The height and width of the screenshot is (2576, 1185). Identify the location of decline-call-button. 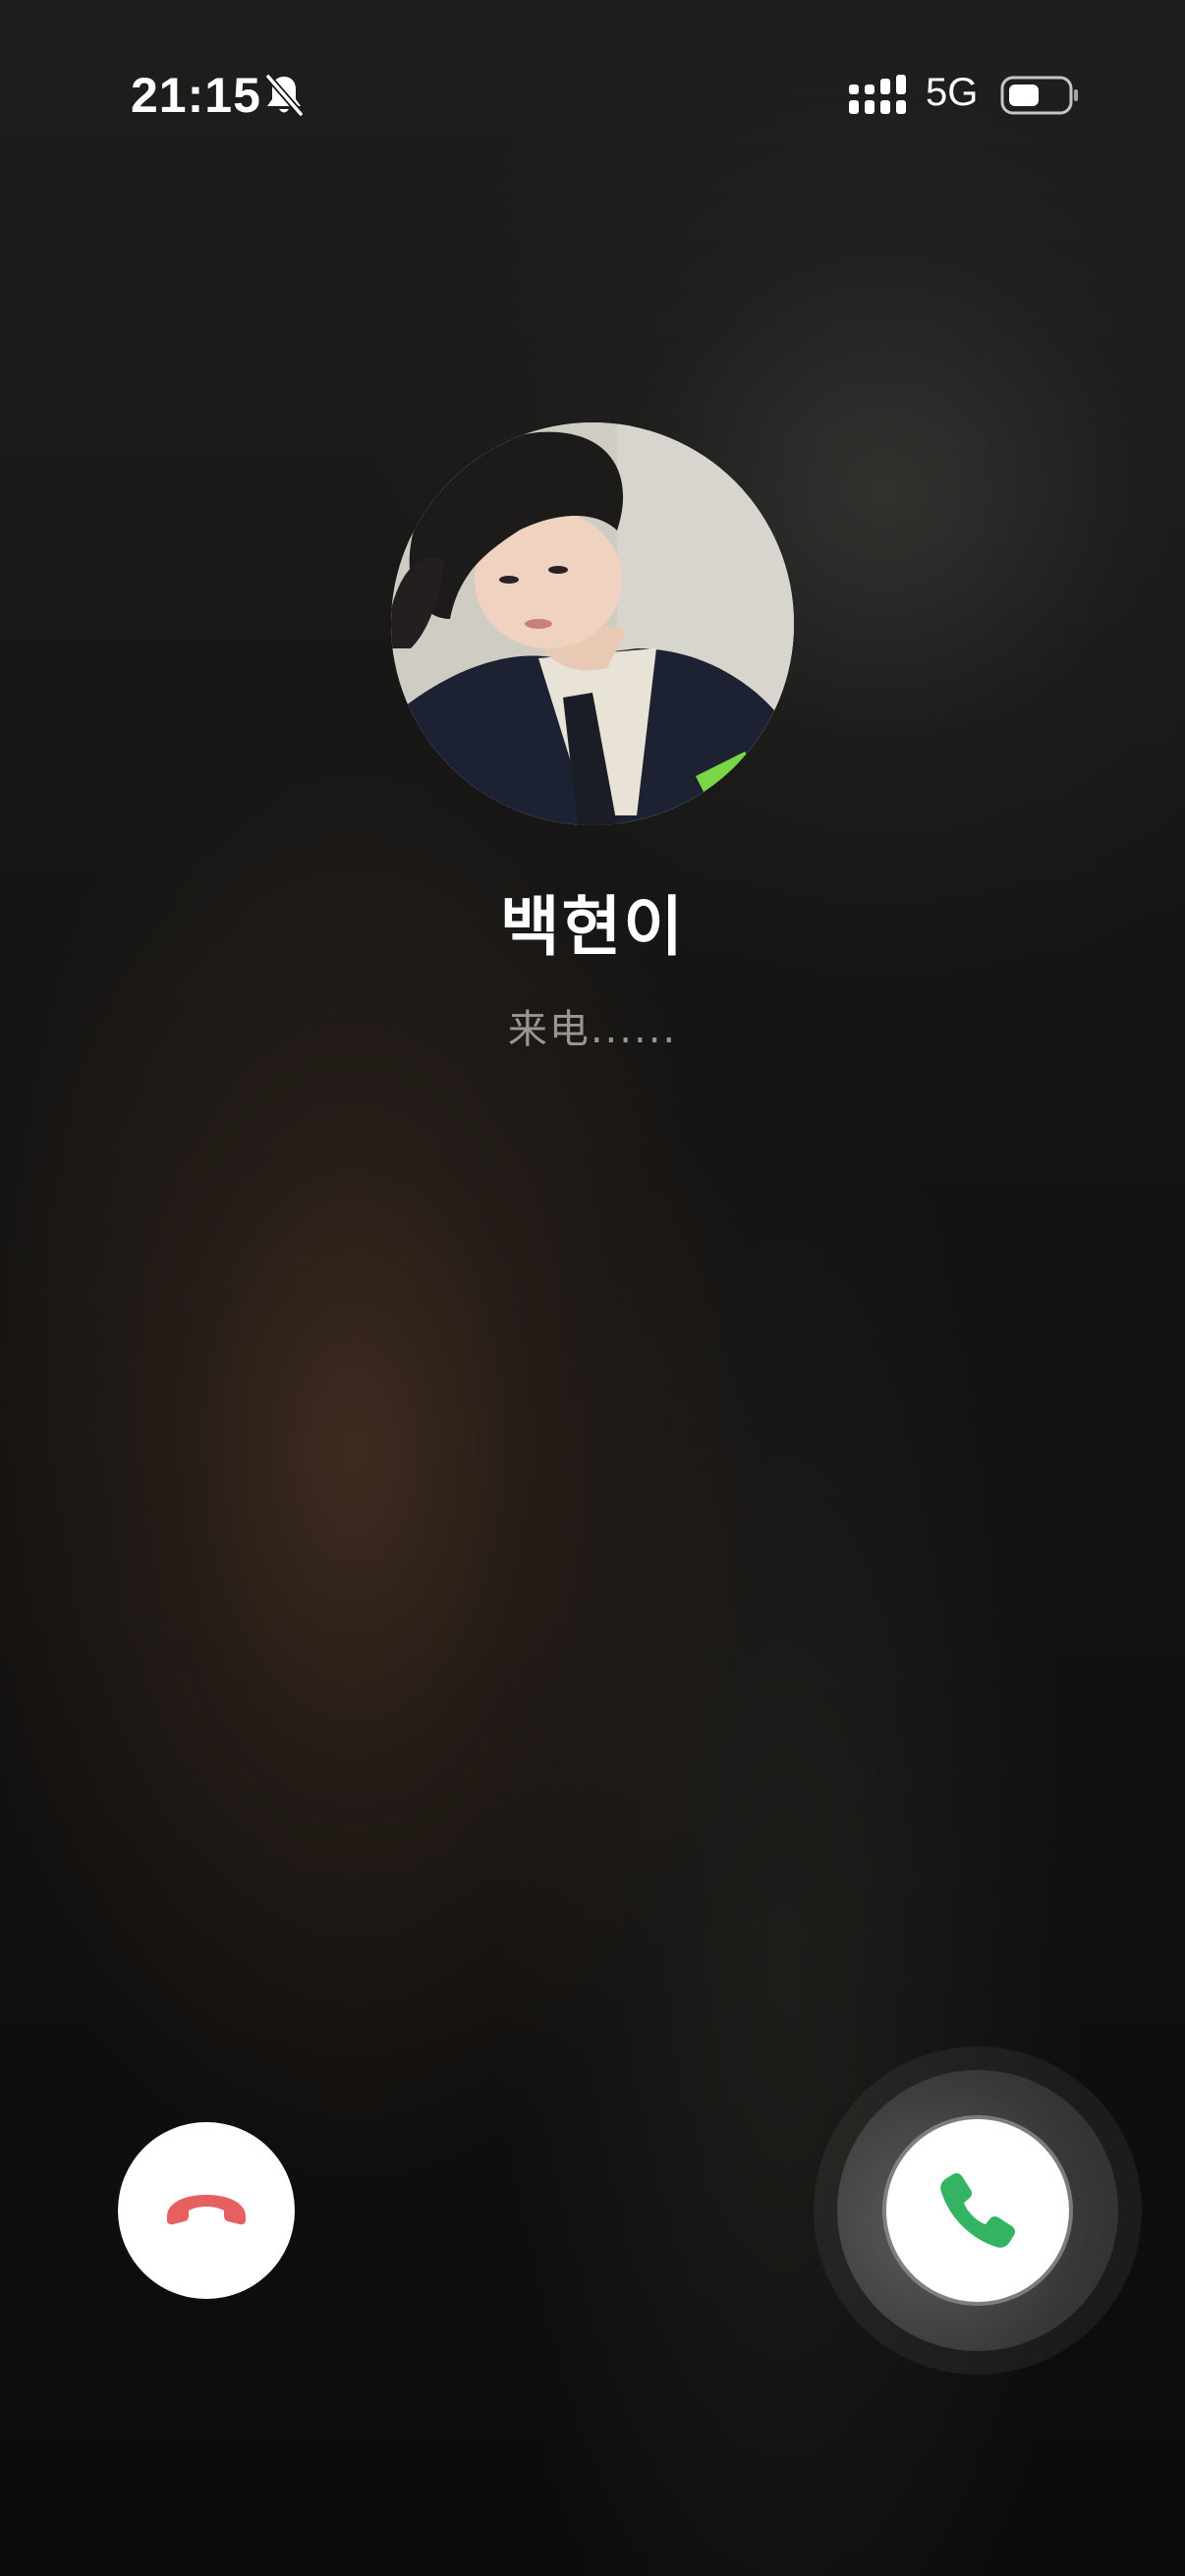
(207, 2210).